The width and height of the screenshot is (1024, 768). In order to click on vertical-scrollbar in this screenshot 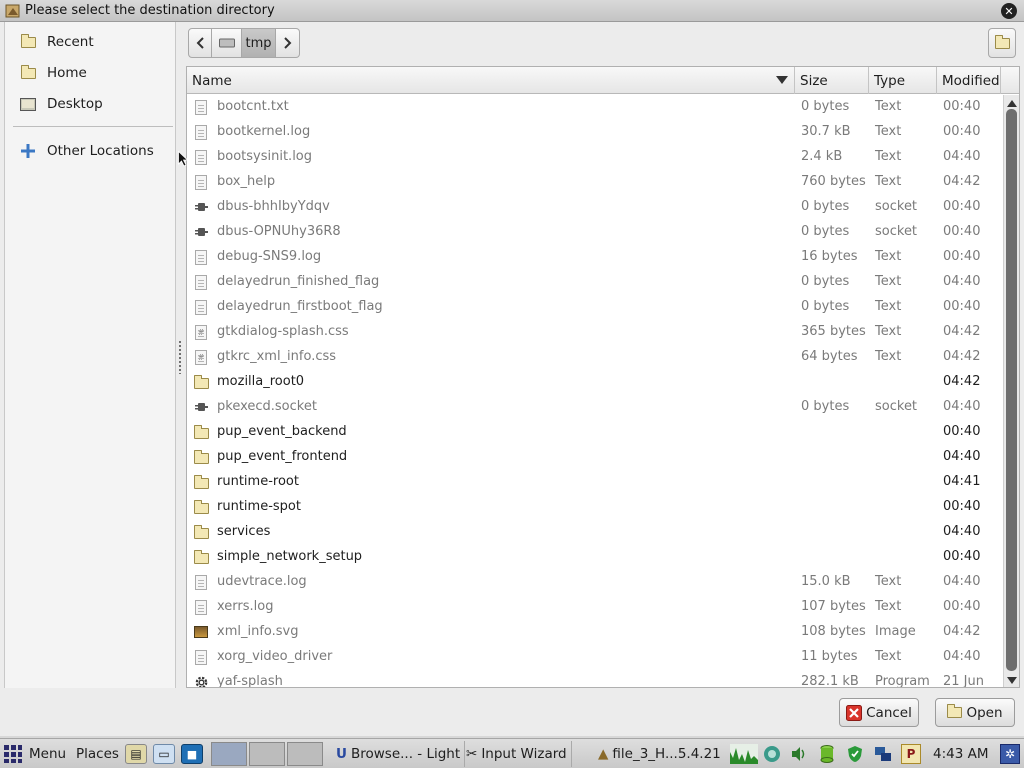, I will do `click(1011, 391)`.